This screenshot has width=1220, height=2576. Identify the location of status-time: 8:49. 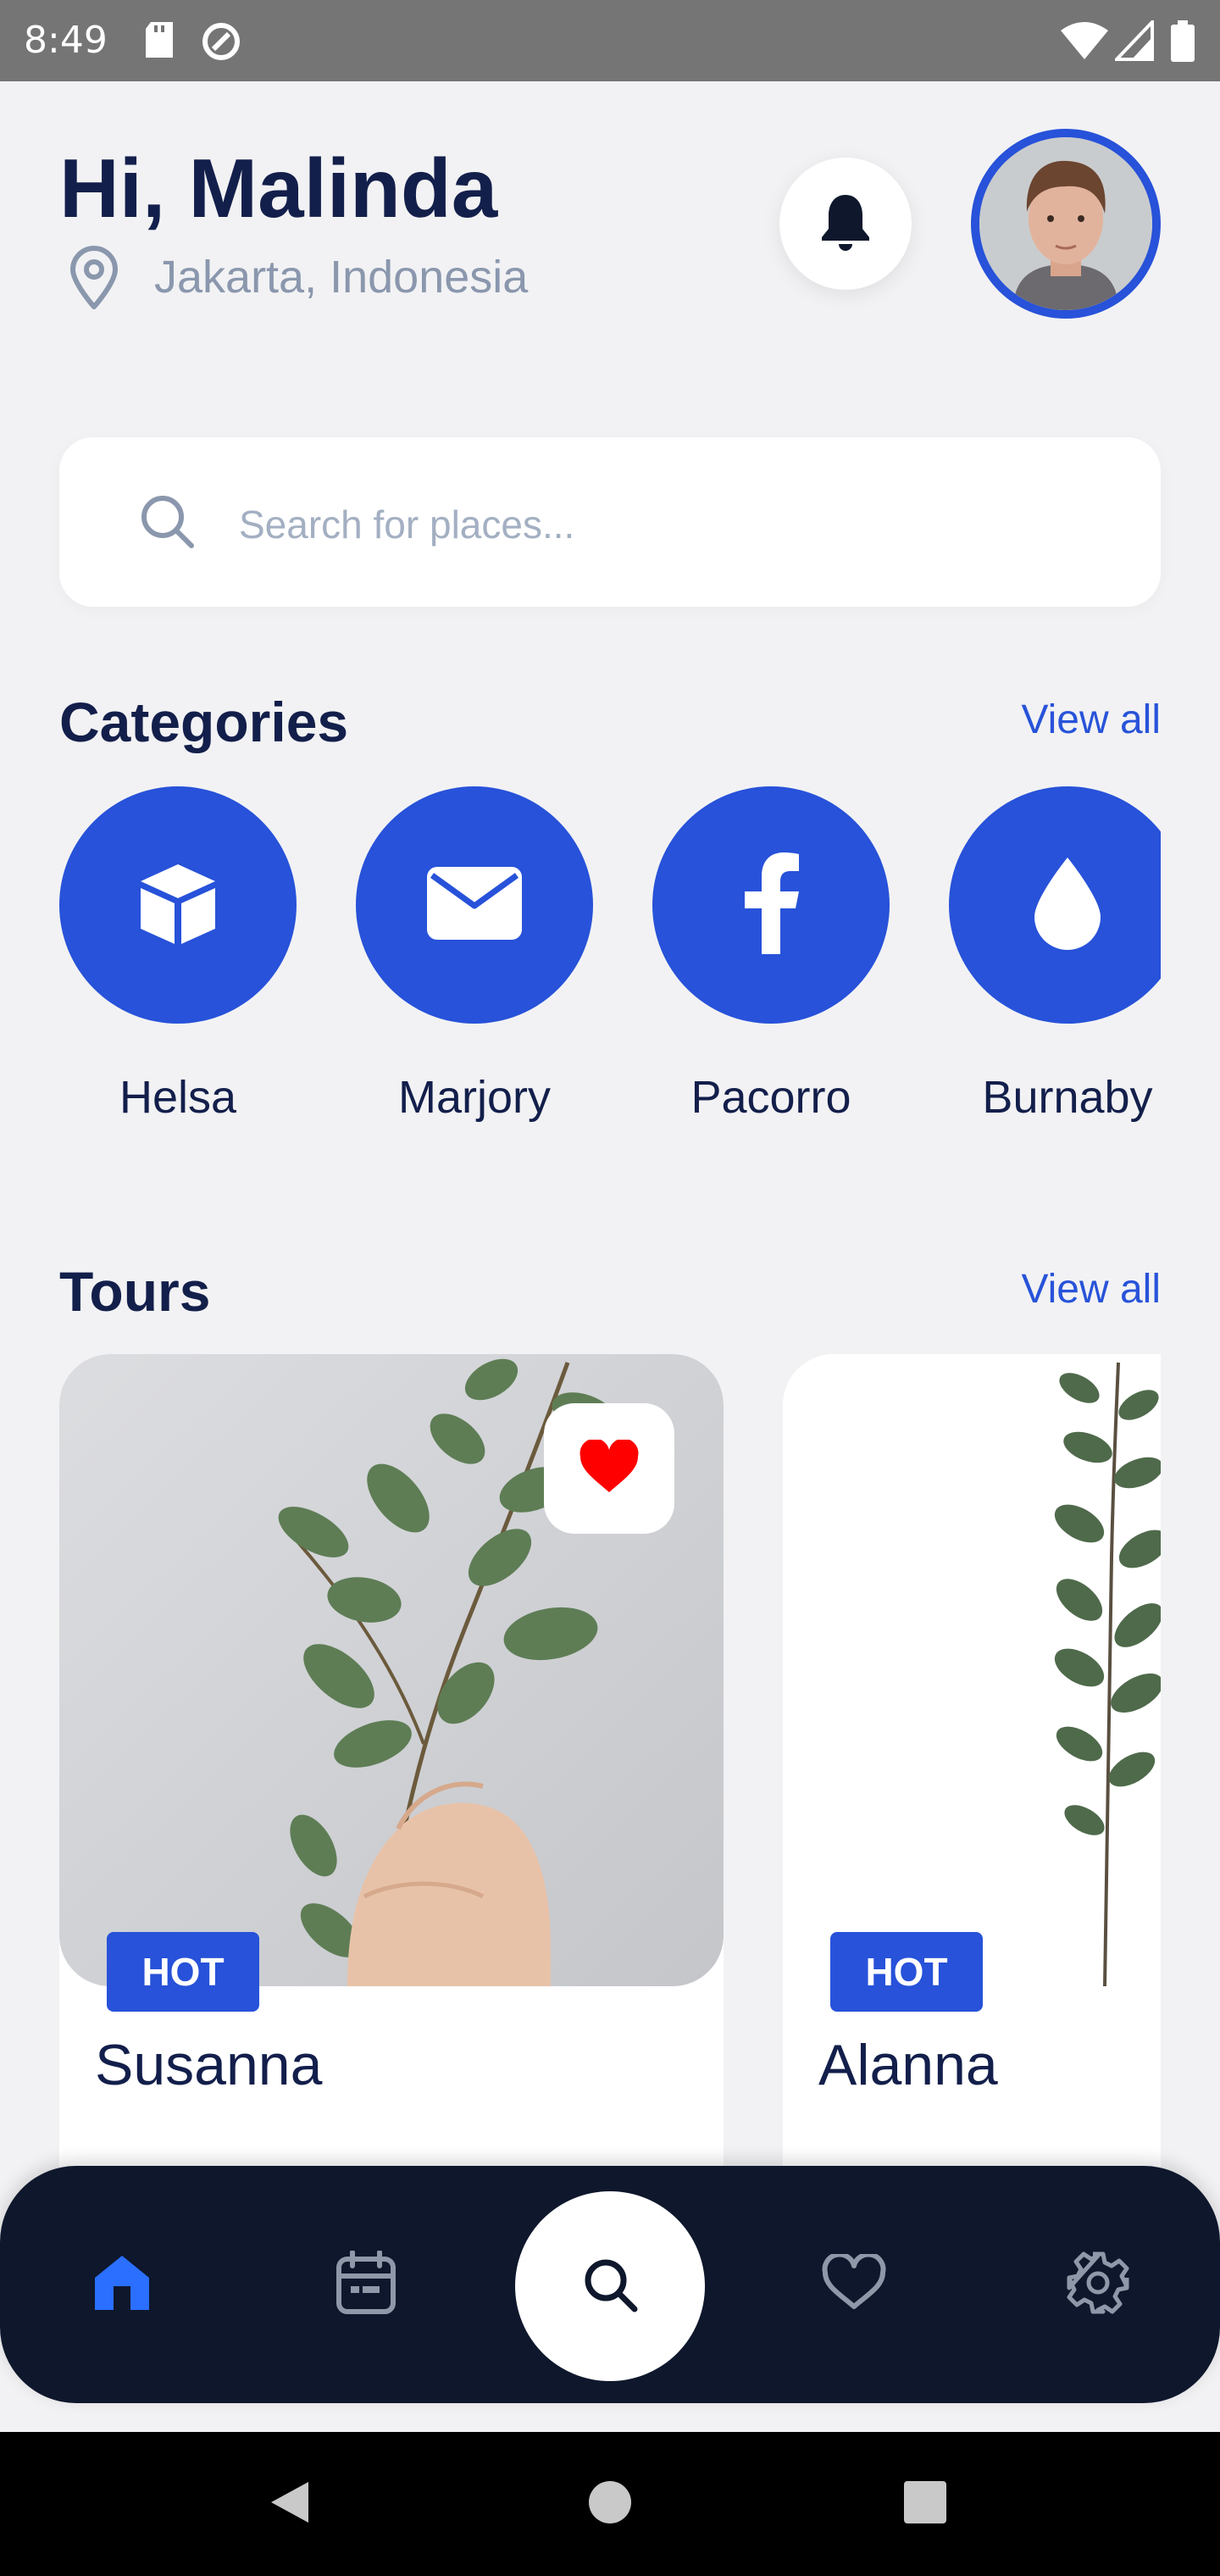
(66, 40).